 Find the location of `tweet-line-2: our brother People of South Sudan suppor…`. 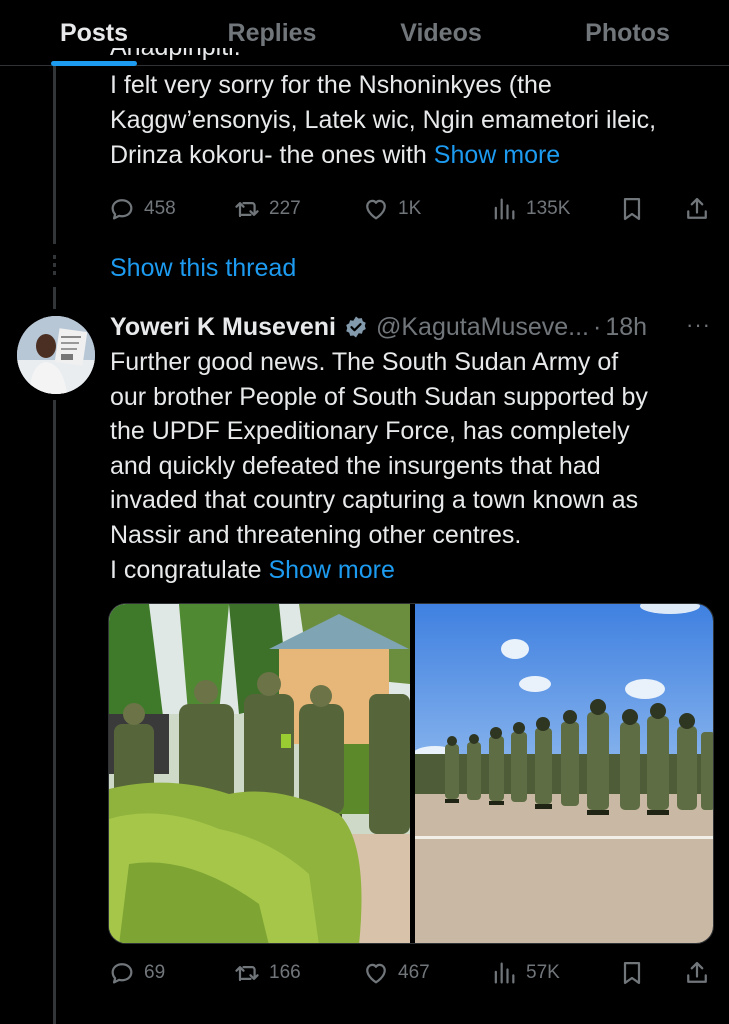

tweet-line-2: our brother People of South Sudan suppor… is located at coordinates (379, 396).